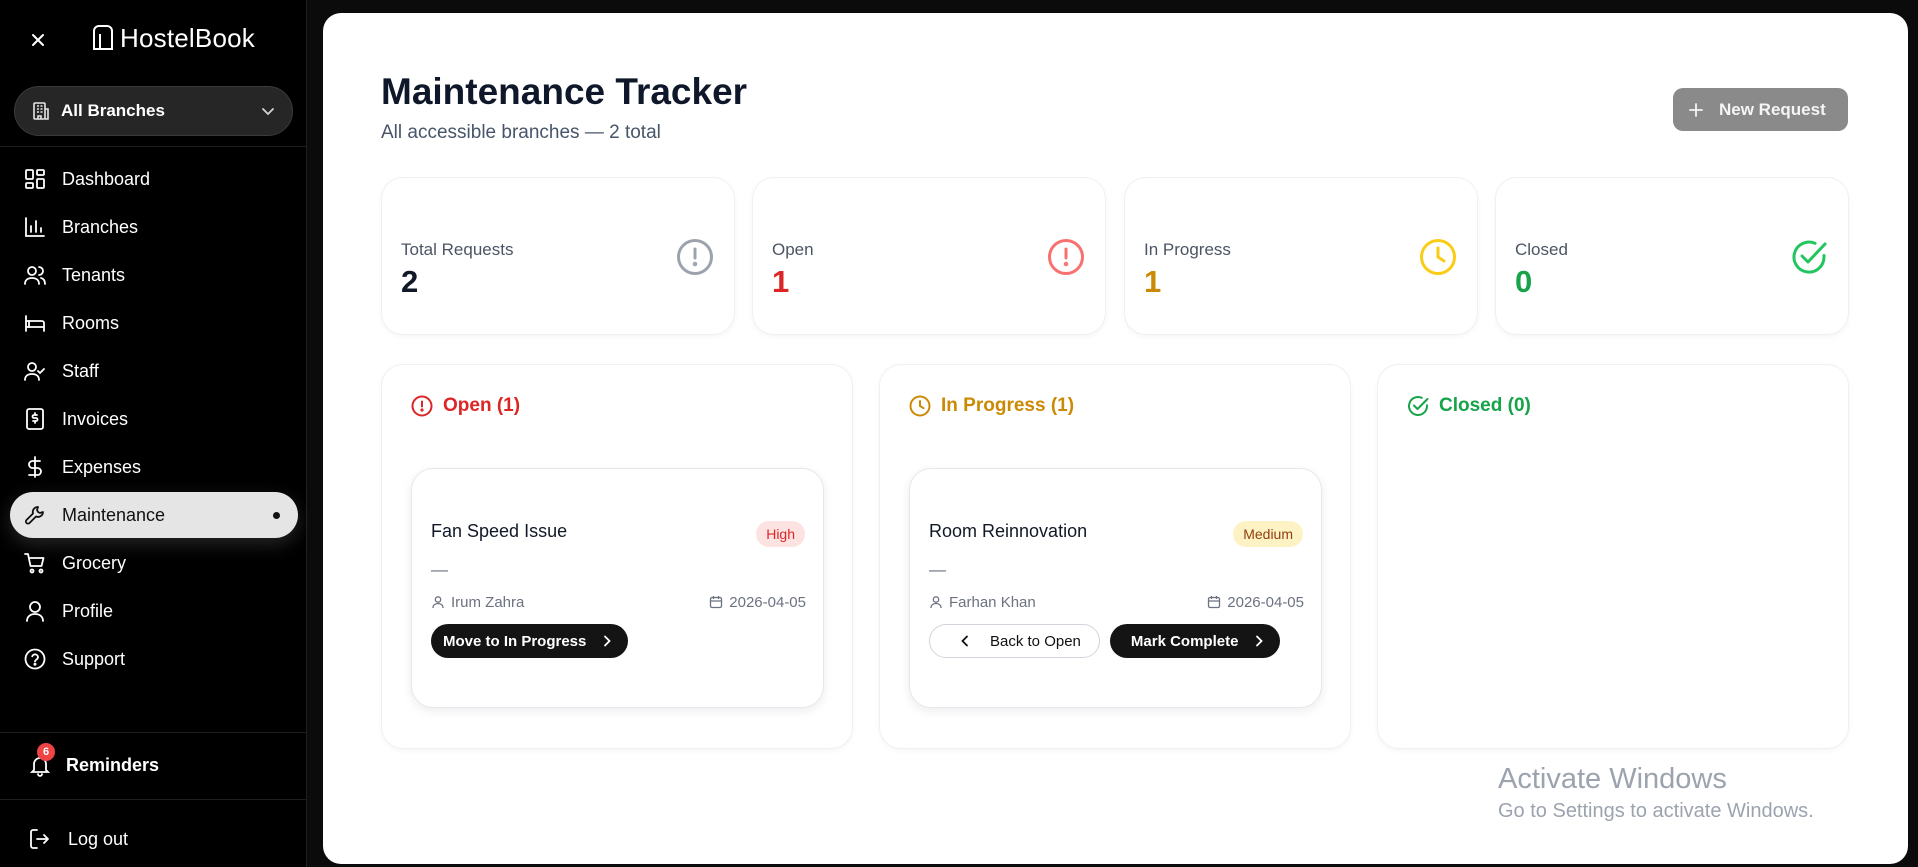 Image resolution: width=1918 pixels, height=867 pixels. I want to click on stat-card-open: Open 1, so click(929, 256).